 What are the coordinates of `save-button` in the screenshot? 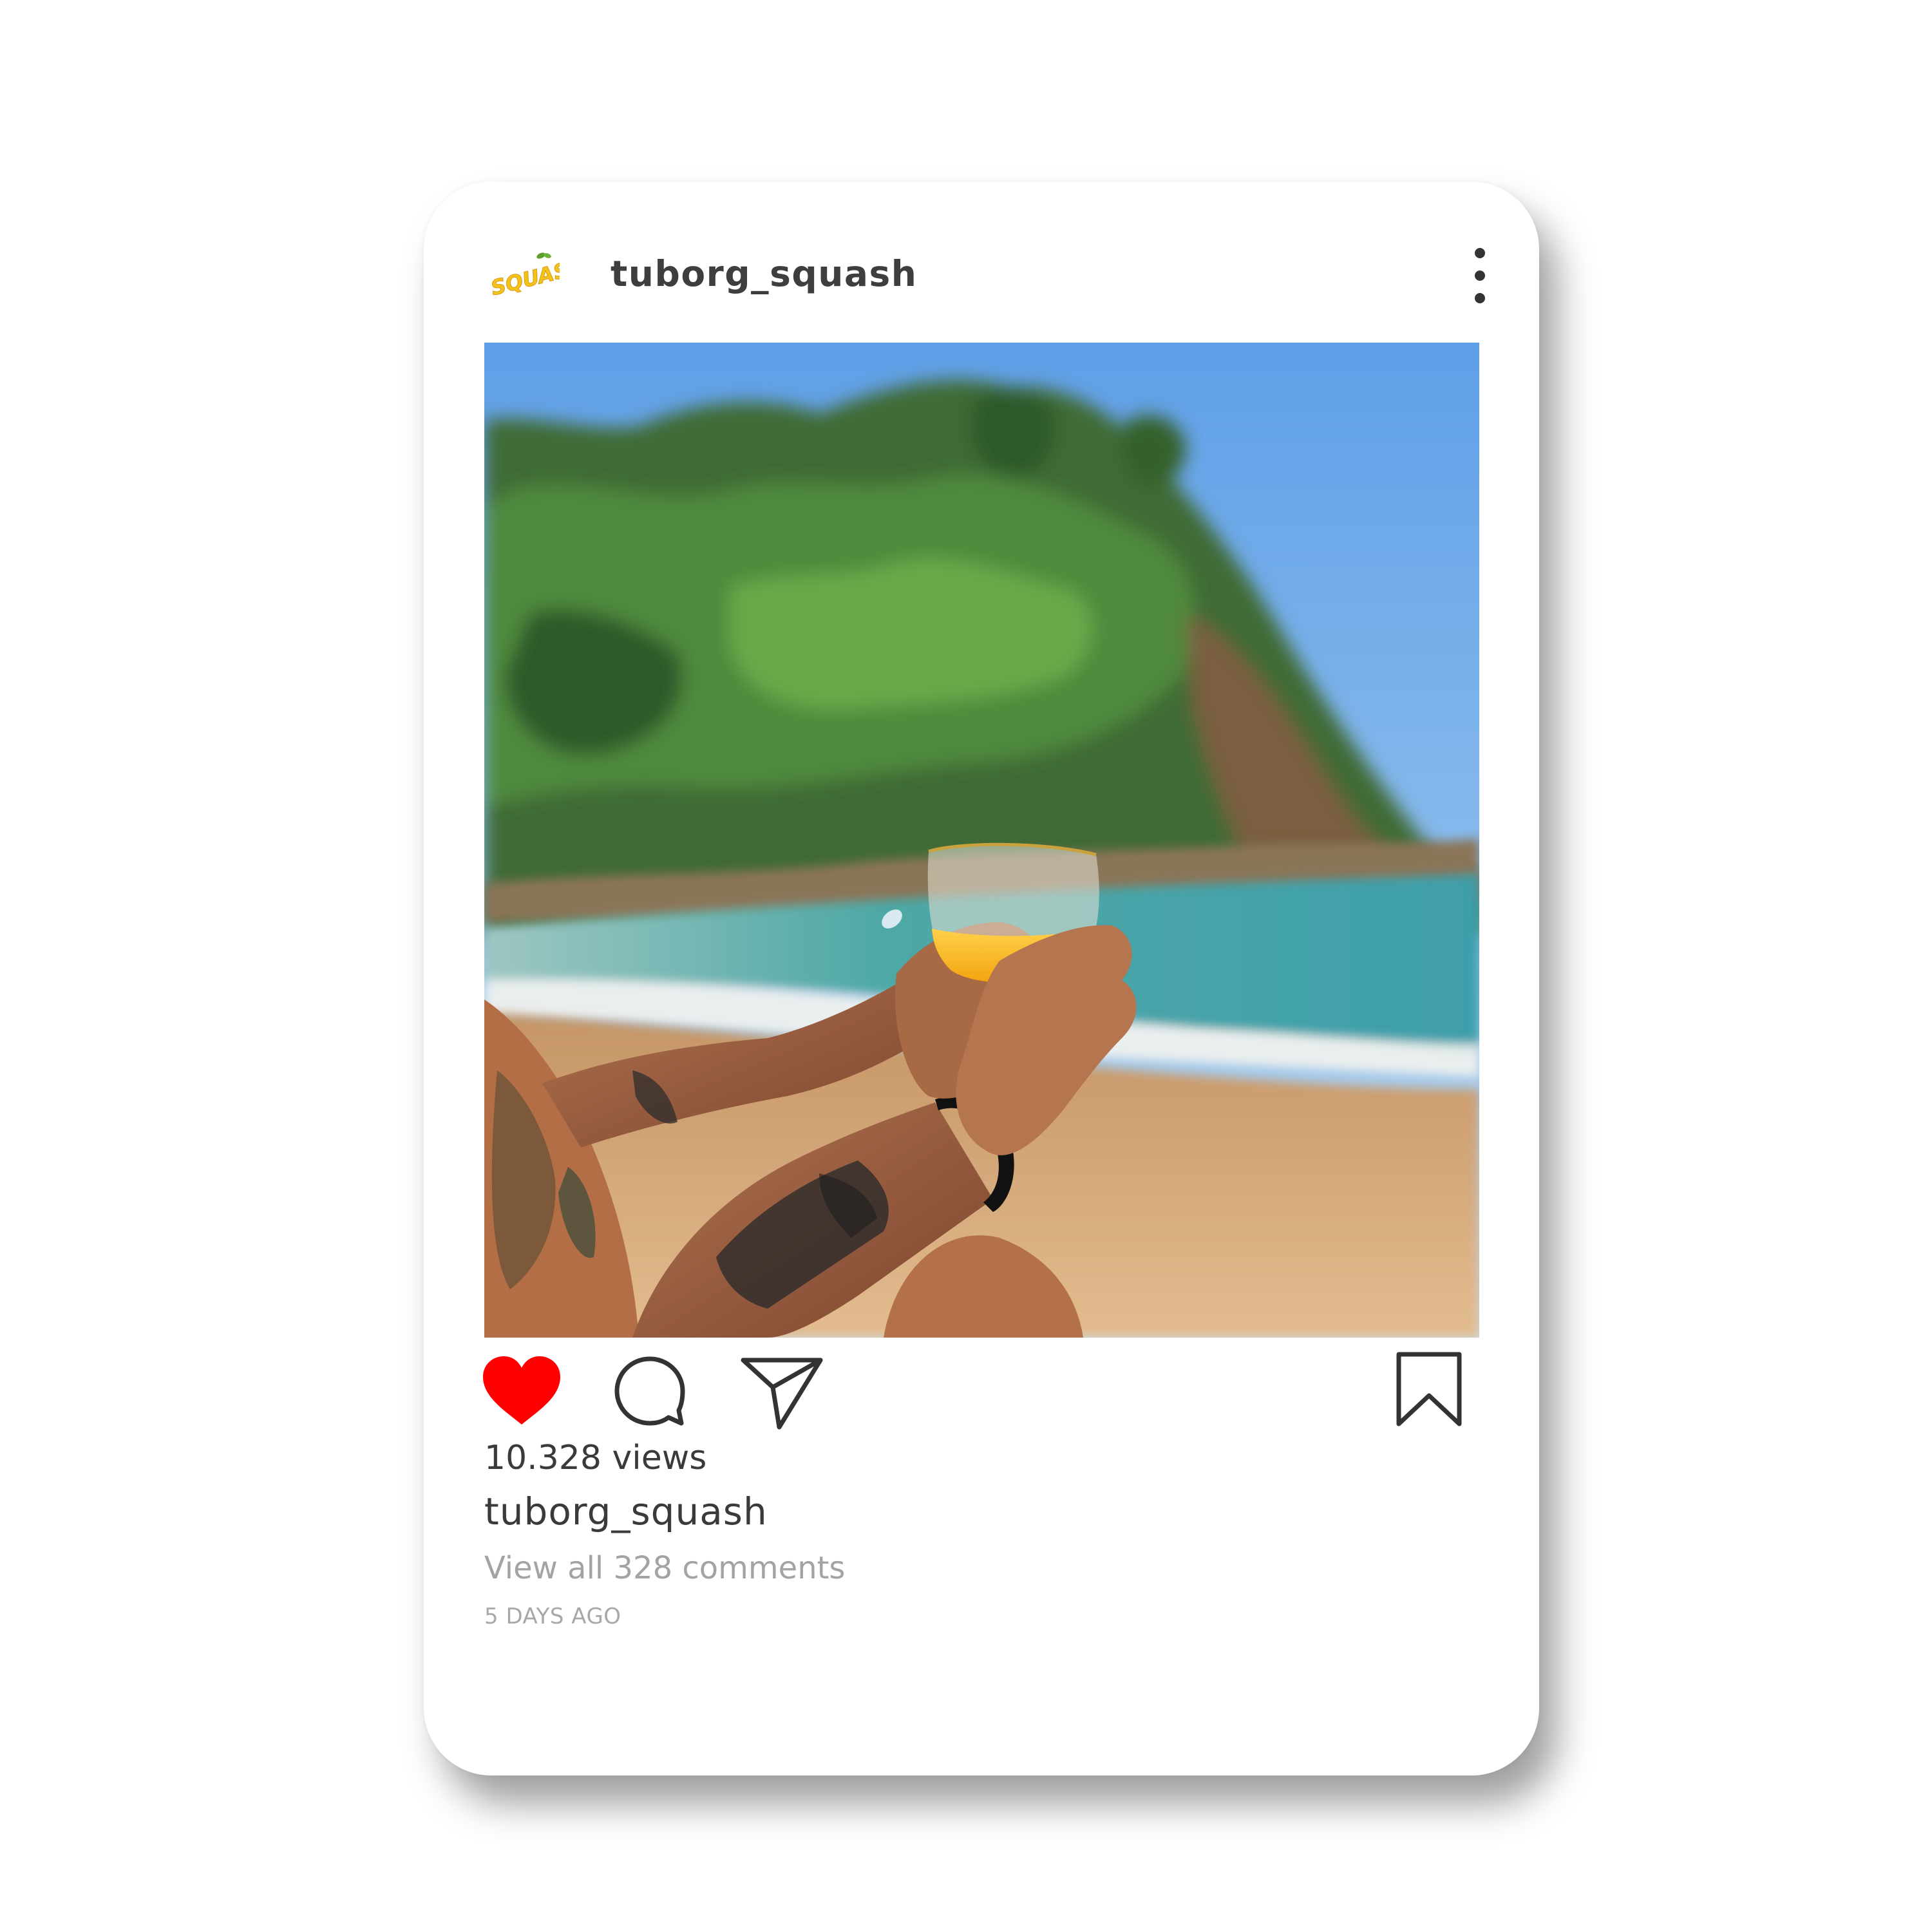 It's located at (1429, 1389).